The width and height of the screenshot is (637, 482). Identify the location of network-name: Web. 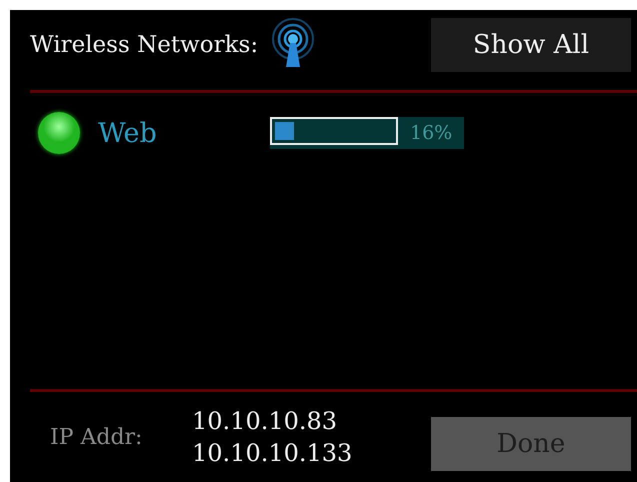
(184, 133).